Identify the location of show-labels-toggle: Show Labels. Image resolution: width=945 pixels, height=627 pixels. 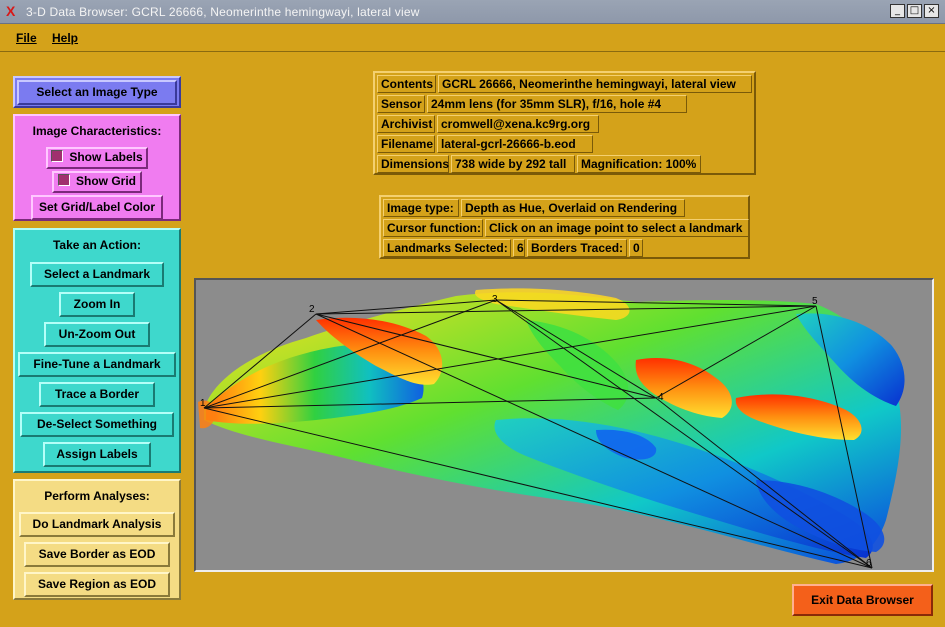
(97, 158).